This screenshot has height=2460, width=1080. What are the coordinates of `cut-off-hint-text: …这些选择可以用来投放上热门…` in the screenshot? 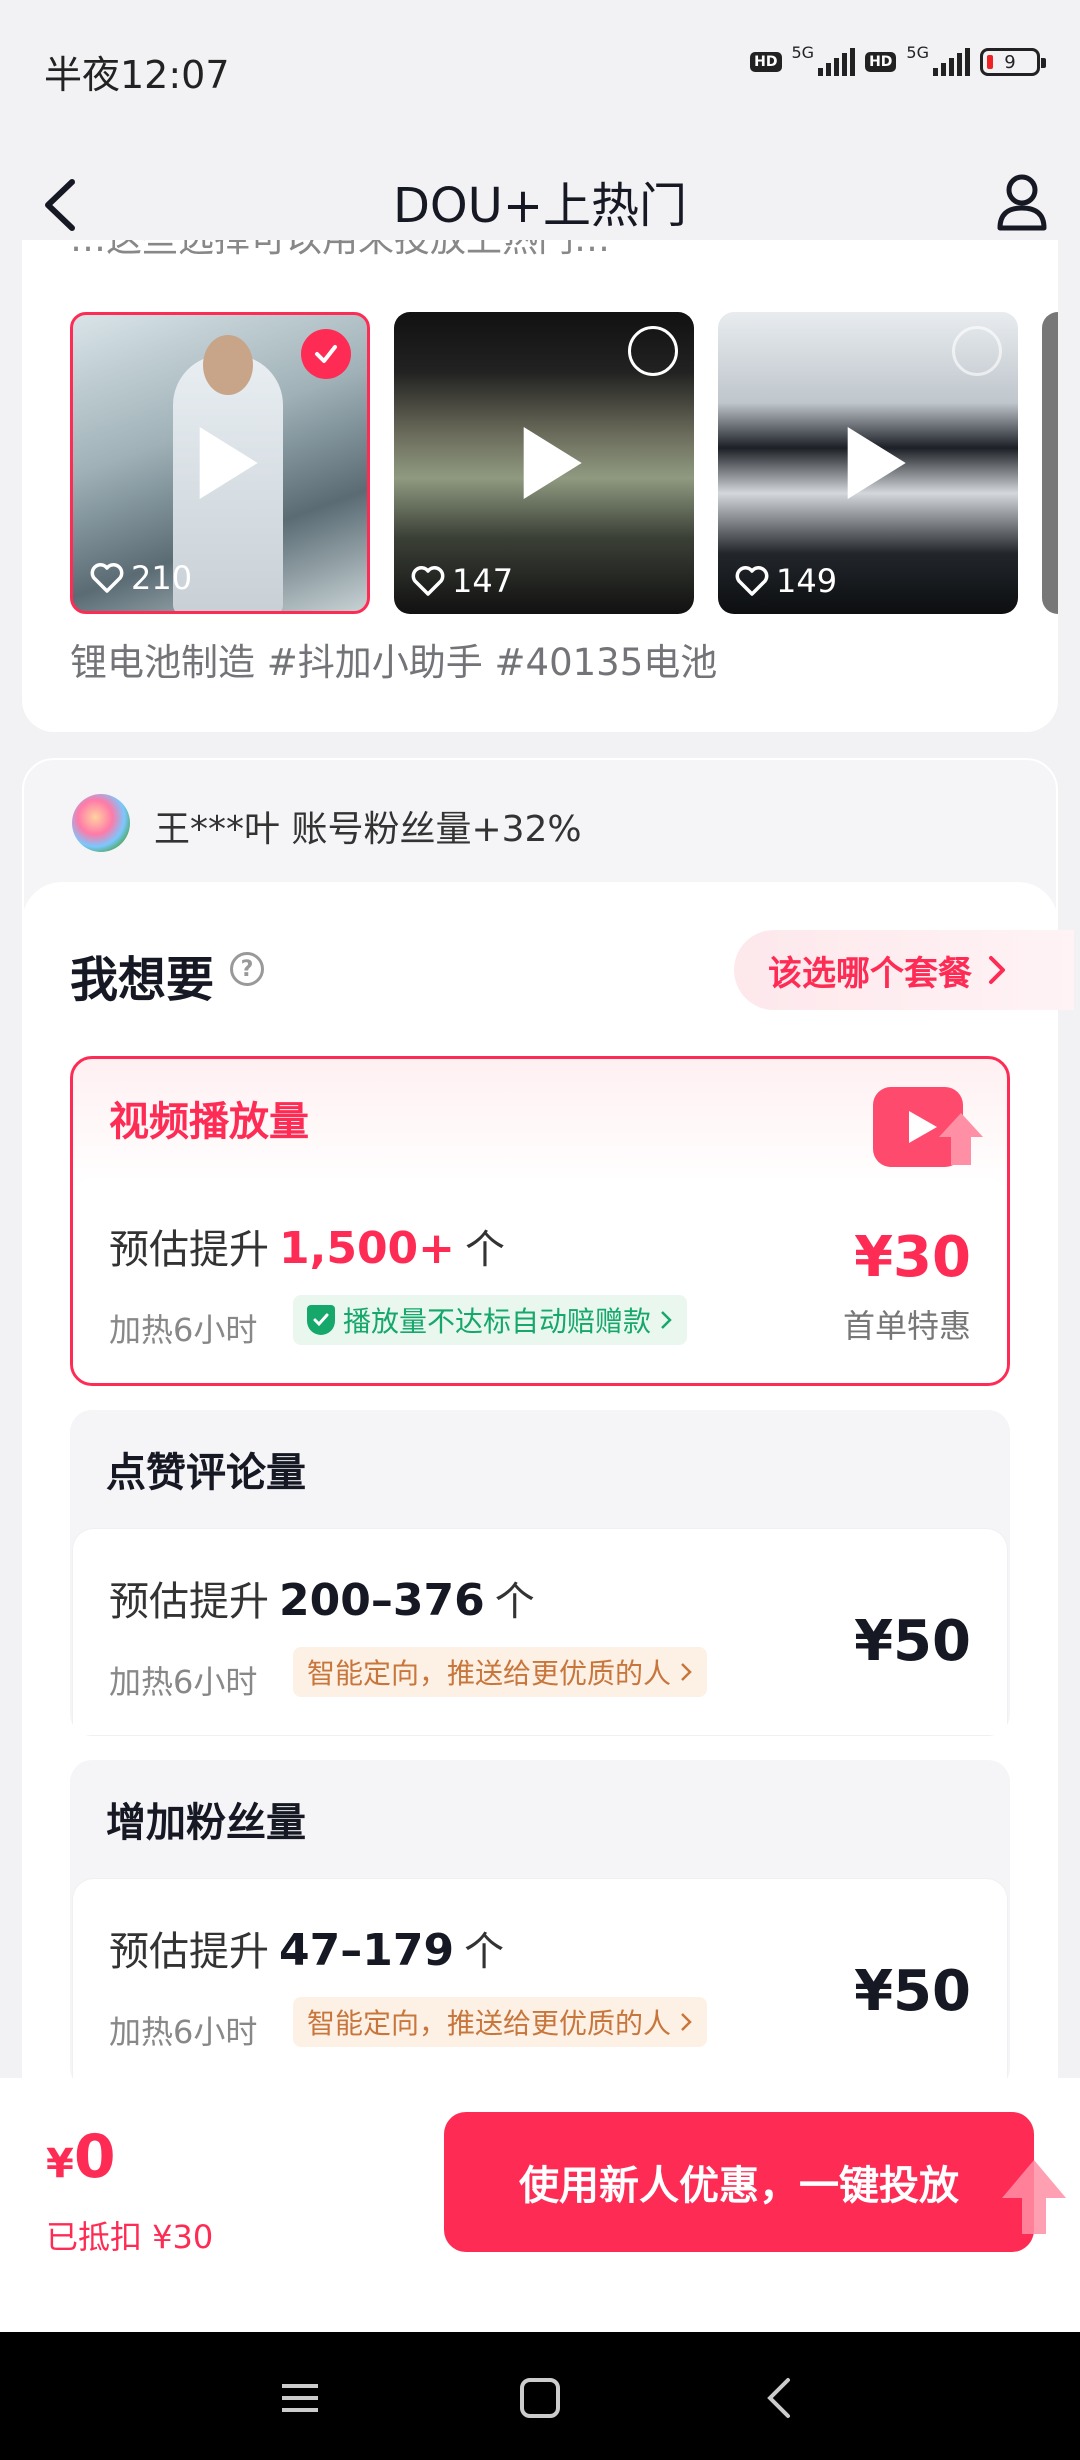 It's located at (340, 251).